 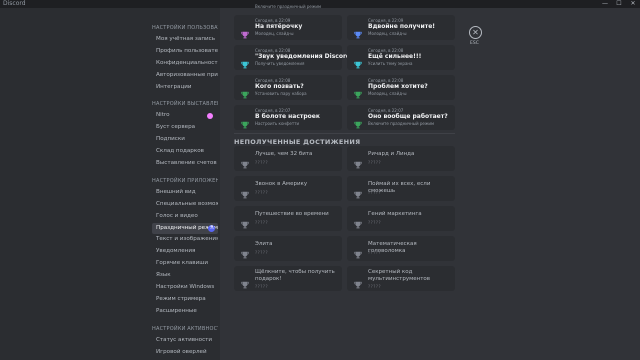 What do you see at coordinates (288, 218) in the screenshot?
I see `locked-achievement-card: Путешествие во времени?????` at bounding box center [288, 218].